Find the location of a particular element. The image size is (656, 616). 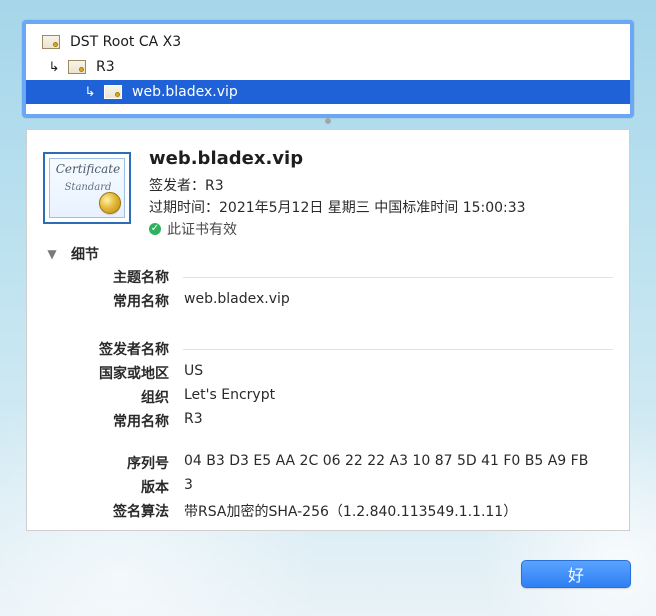

detail-row: 常用名称 R3 is located at coordinates (328, 421).